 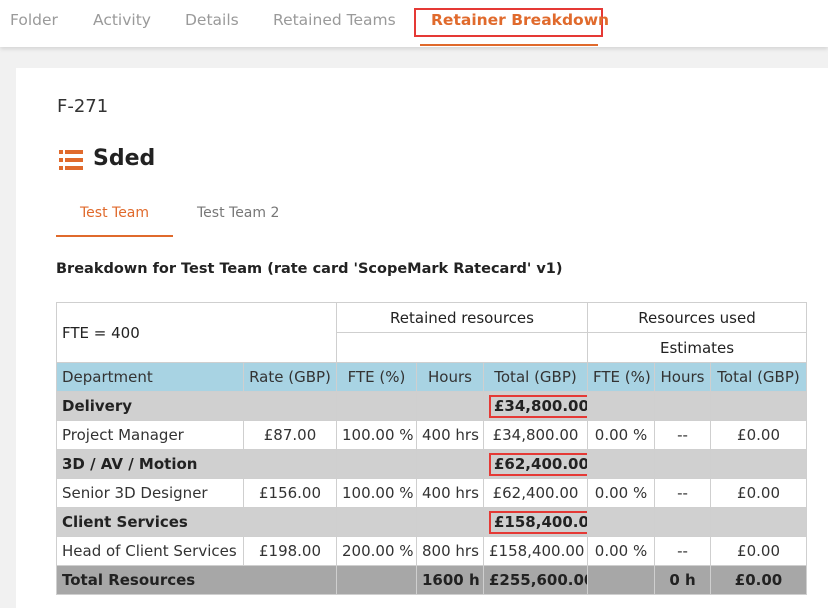 What do you see at coordinates (432, 522) in the screenshot?
I see `department-row: Client Services £158,400.00` at bounding box center [432, 522].